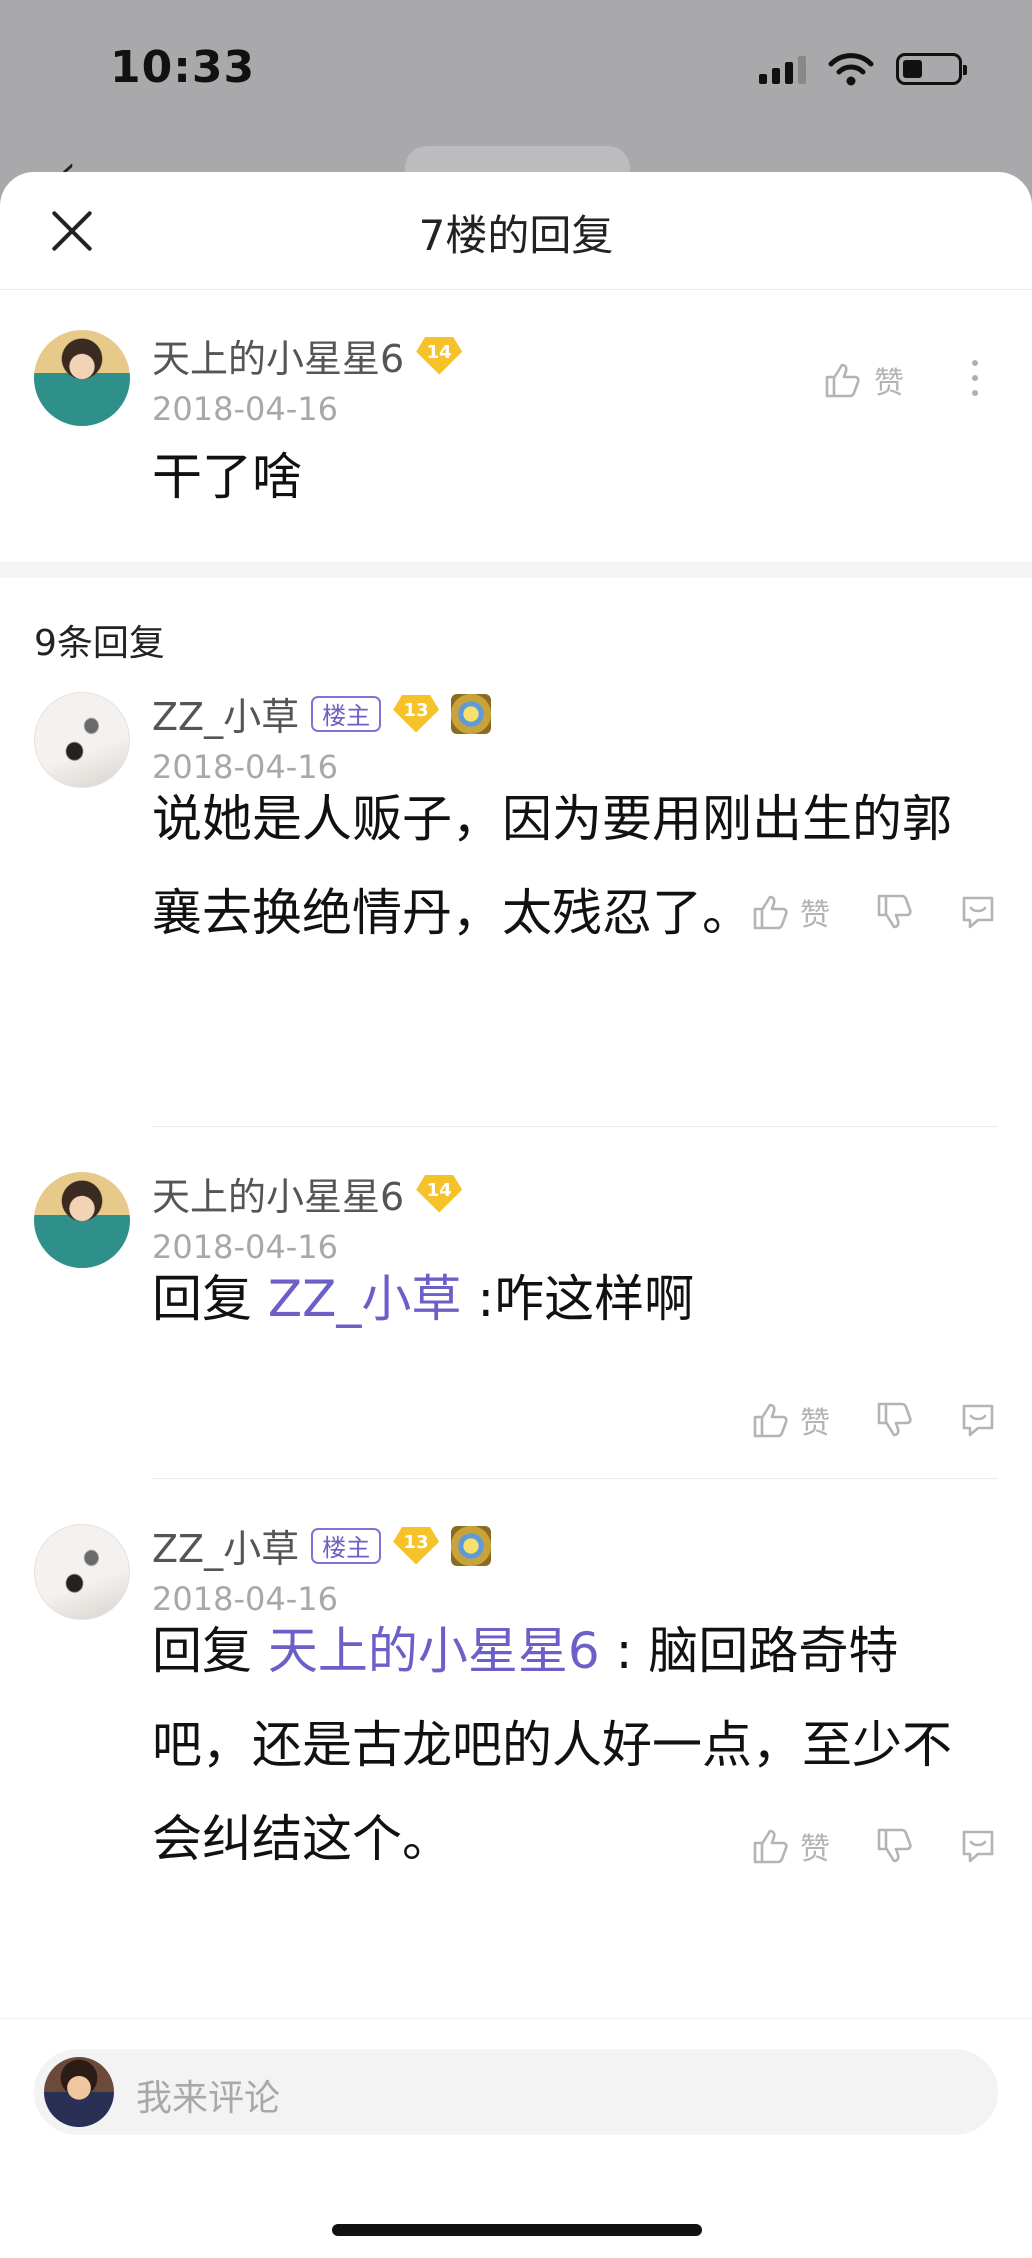 This screenshot has height=2258, width=1032. What do you see at coordinates (782, 69) in the screenshot?
I see `signal-icon` at bounding box center [782, 69].